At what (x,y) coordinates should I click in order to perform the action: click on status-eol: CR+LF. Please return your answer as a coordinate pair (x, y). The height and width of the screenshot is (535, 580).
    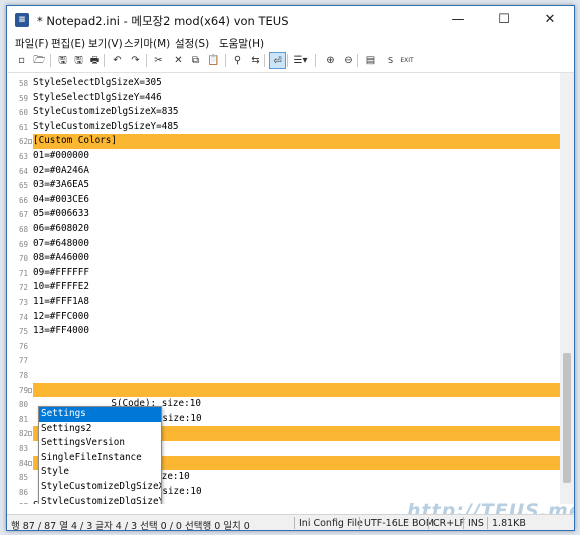
    Looking at the image, I should click on (449, 523).